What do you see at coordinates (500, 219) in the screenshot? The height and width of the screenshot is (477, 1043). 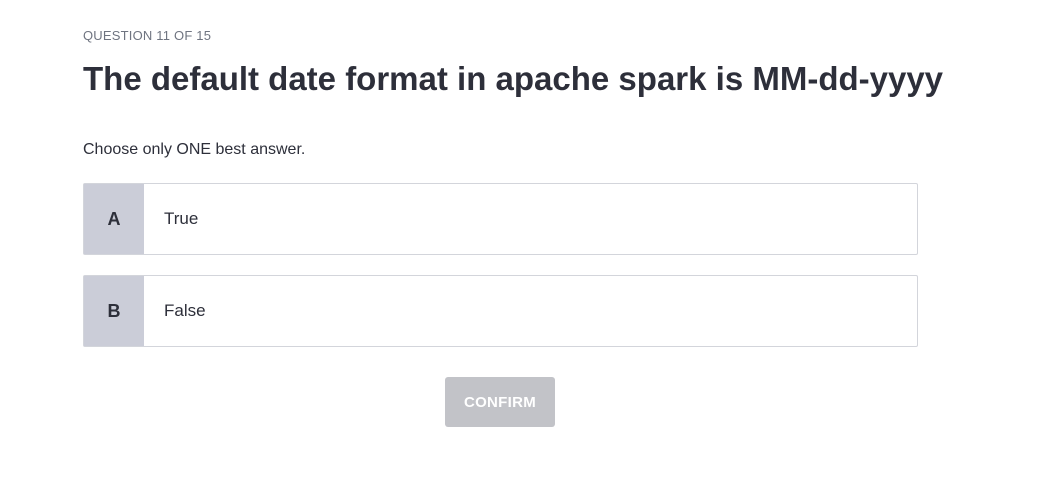 I see `answer-option-a: A True` at bounding box center [500, 219].